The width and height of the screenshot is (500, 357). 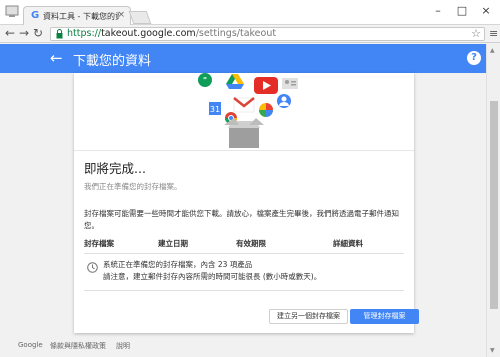 What do you see at coordinates (494, 205) in the screenshot?
I see `scroll-thumb` at bounding box center [494, 205].